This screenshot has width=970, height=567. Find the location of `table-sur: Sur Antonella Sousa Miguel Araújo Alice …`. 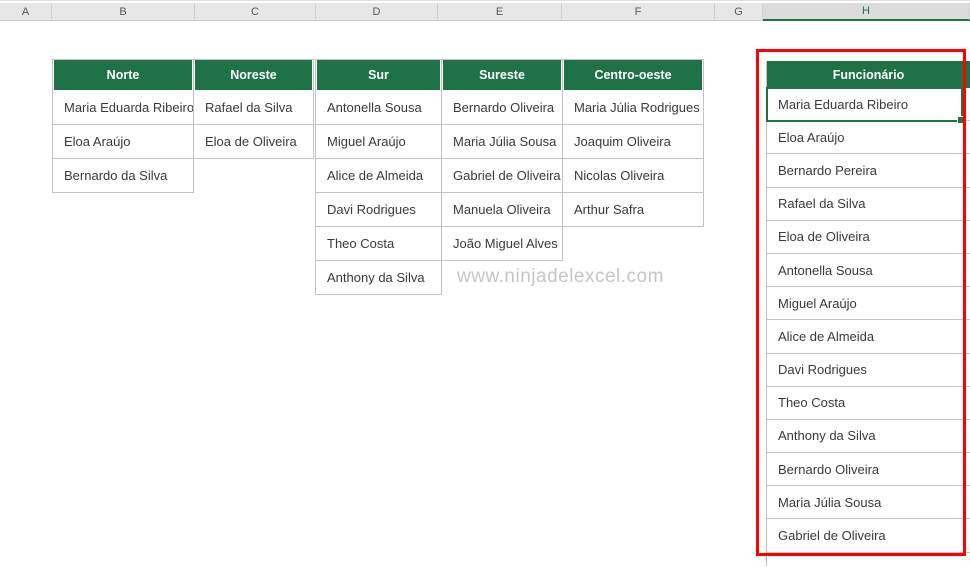

table-sur: Sur Antonella Sousa Miguel Araújo Alice … is located at coordinates (378, 177).